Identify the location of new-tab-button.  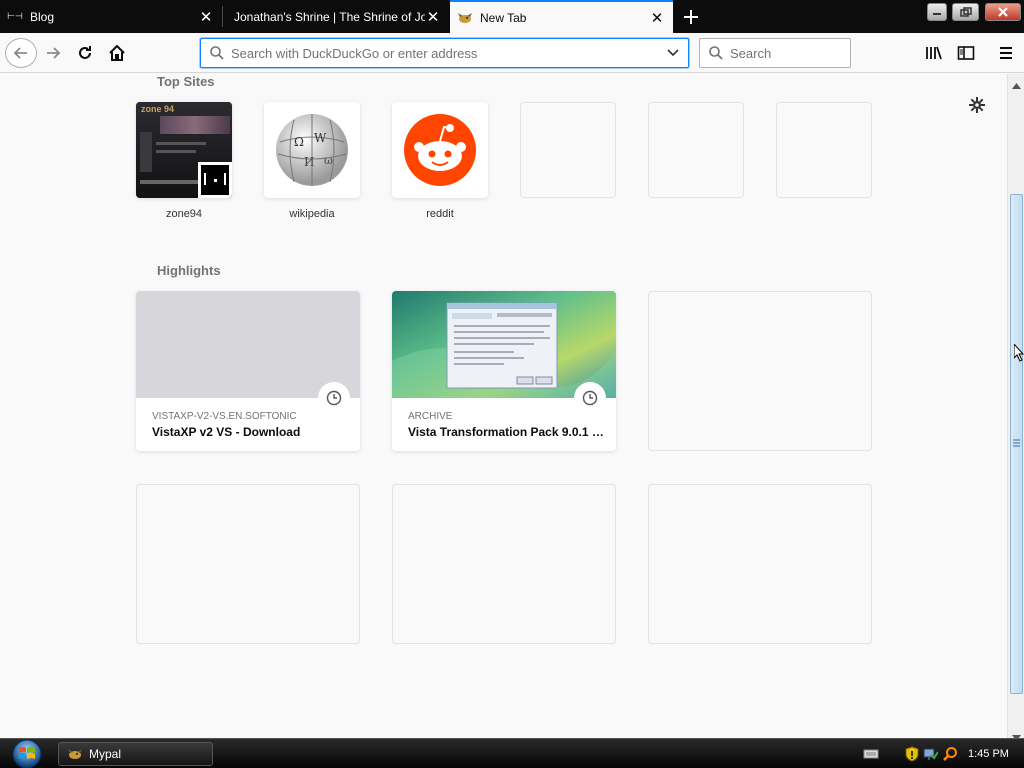
(691, 17).